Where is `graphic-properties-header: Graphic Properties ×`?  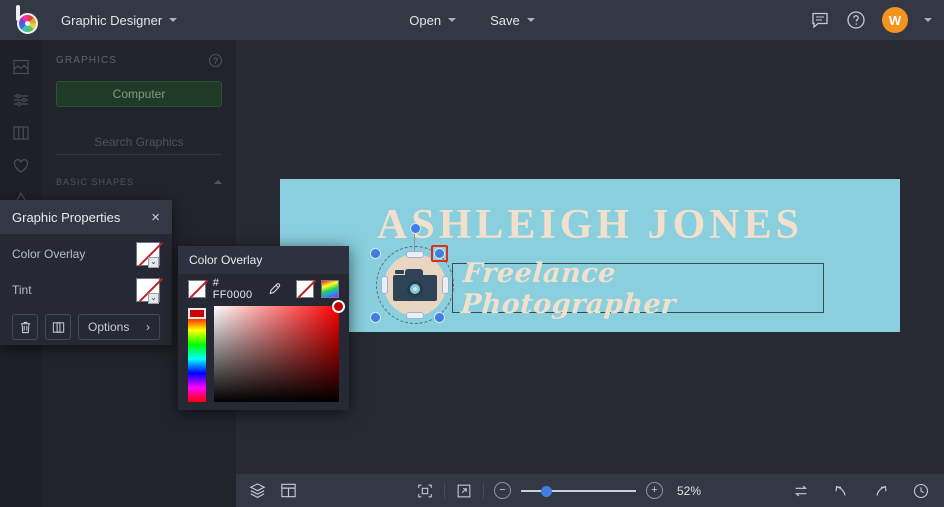
graphic-properties-header: Graphic Properties × is located at coordinates (86, 217).